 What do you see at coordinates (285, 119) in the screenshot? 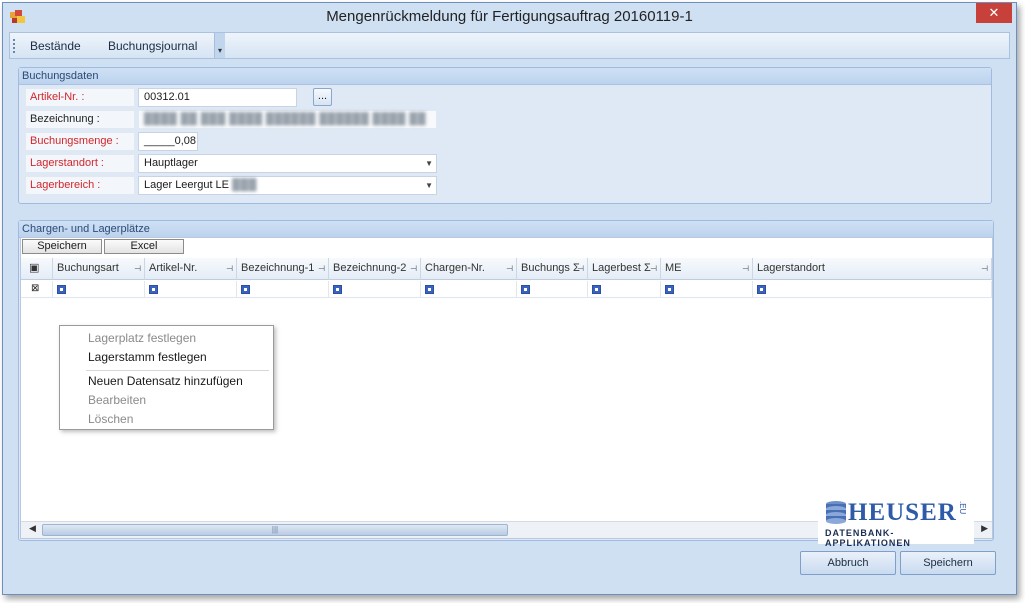
I see `bezeichnung-value: ████ ██ ███ ████ ██████ ██████ ████ ██` at bounding box center [285, 119].